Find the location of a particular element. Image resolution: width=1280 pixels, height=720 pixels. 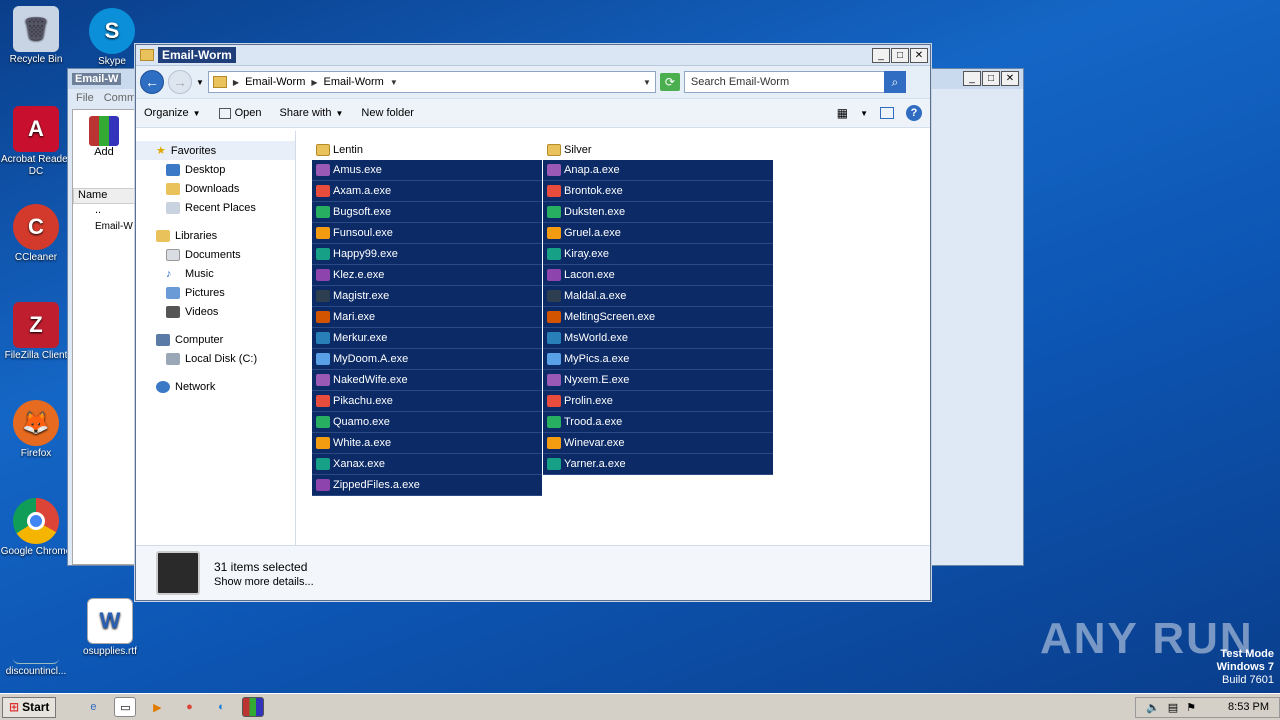

volume-icon: 🔈 is located at coordinates (1153, 707).